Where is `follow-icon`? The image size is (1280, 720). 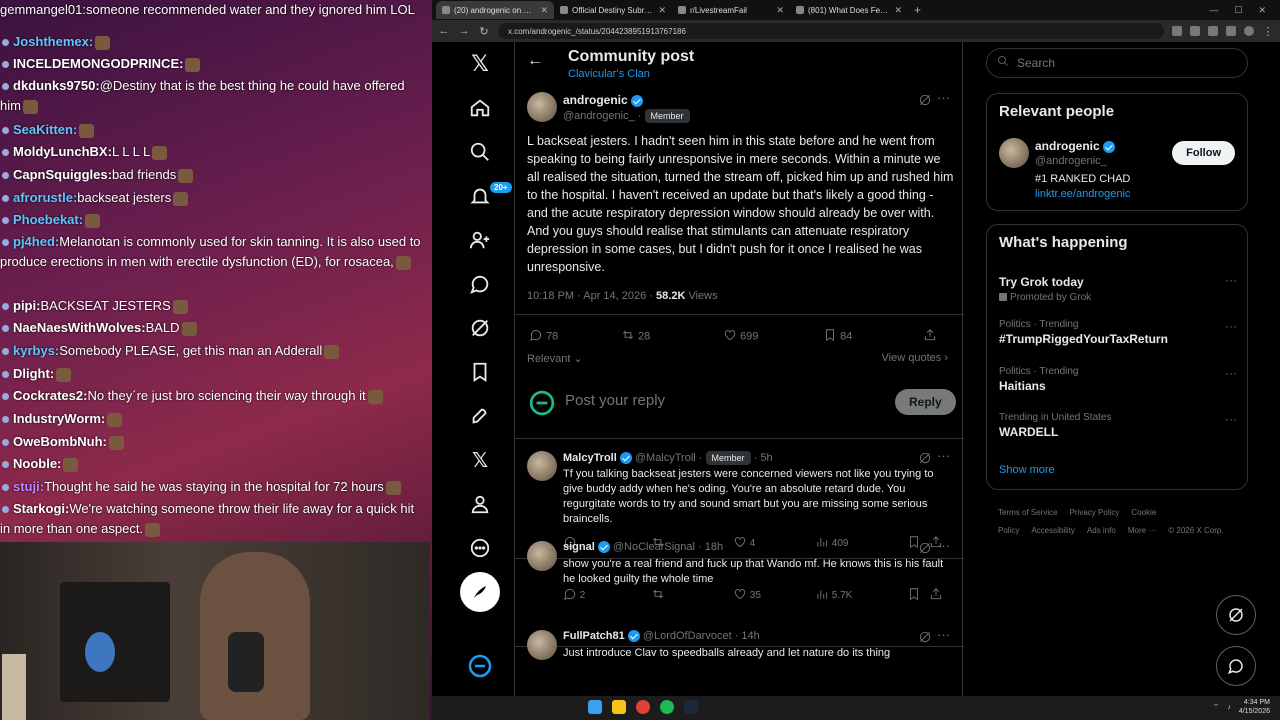
follow-icon is located at coordinates (480, 240).